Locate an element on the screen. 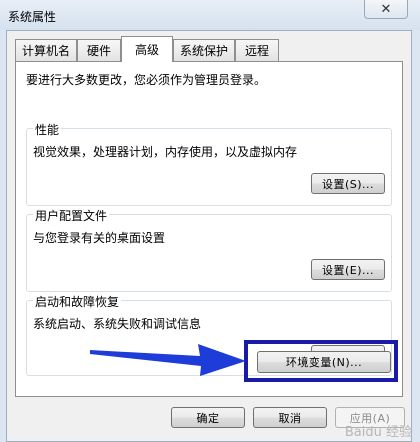  tab-label: 计算机名 is located at coordinates (45, 51).